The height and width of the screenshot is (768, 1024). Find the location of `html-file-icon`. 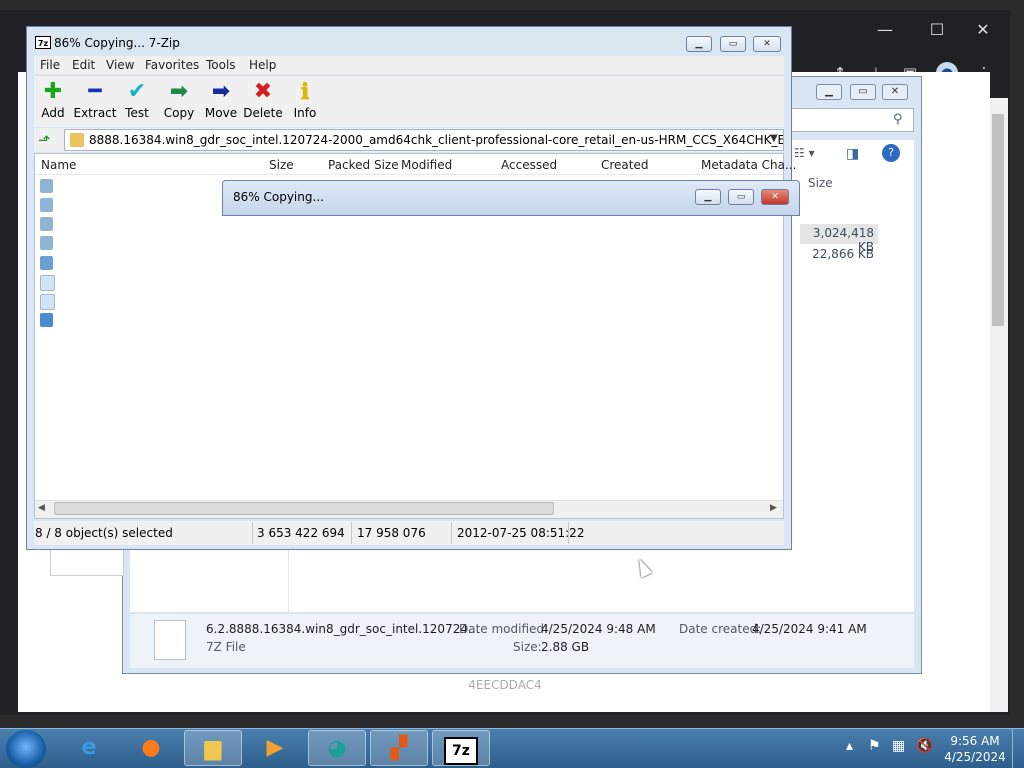

html-file-icon is located at coordinates (46, 263).